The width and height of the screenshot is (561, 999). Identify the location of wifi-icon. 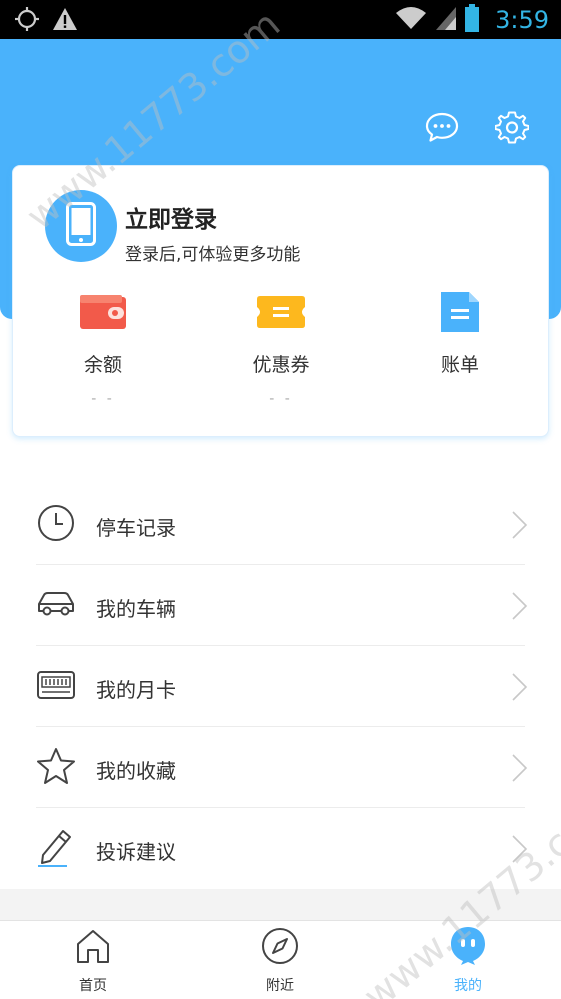
(411, 20).